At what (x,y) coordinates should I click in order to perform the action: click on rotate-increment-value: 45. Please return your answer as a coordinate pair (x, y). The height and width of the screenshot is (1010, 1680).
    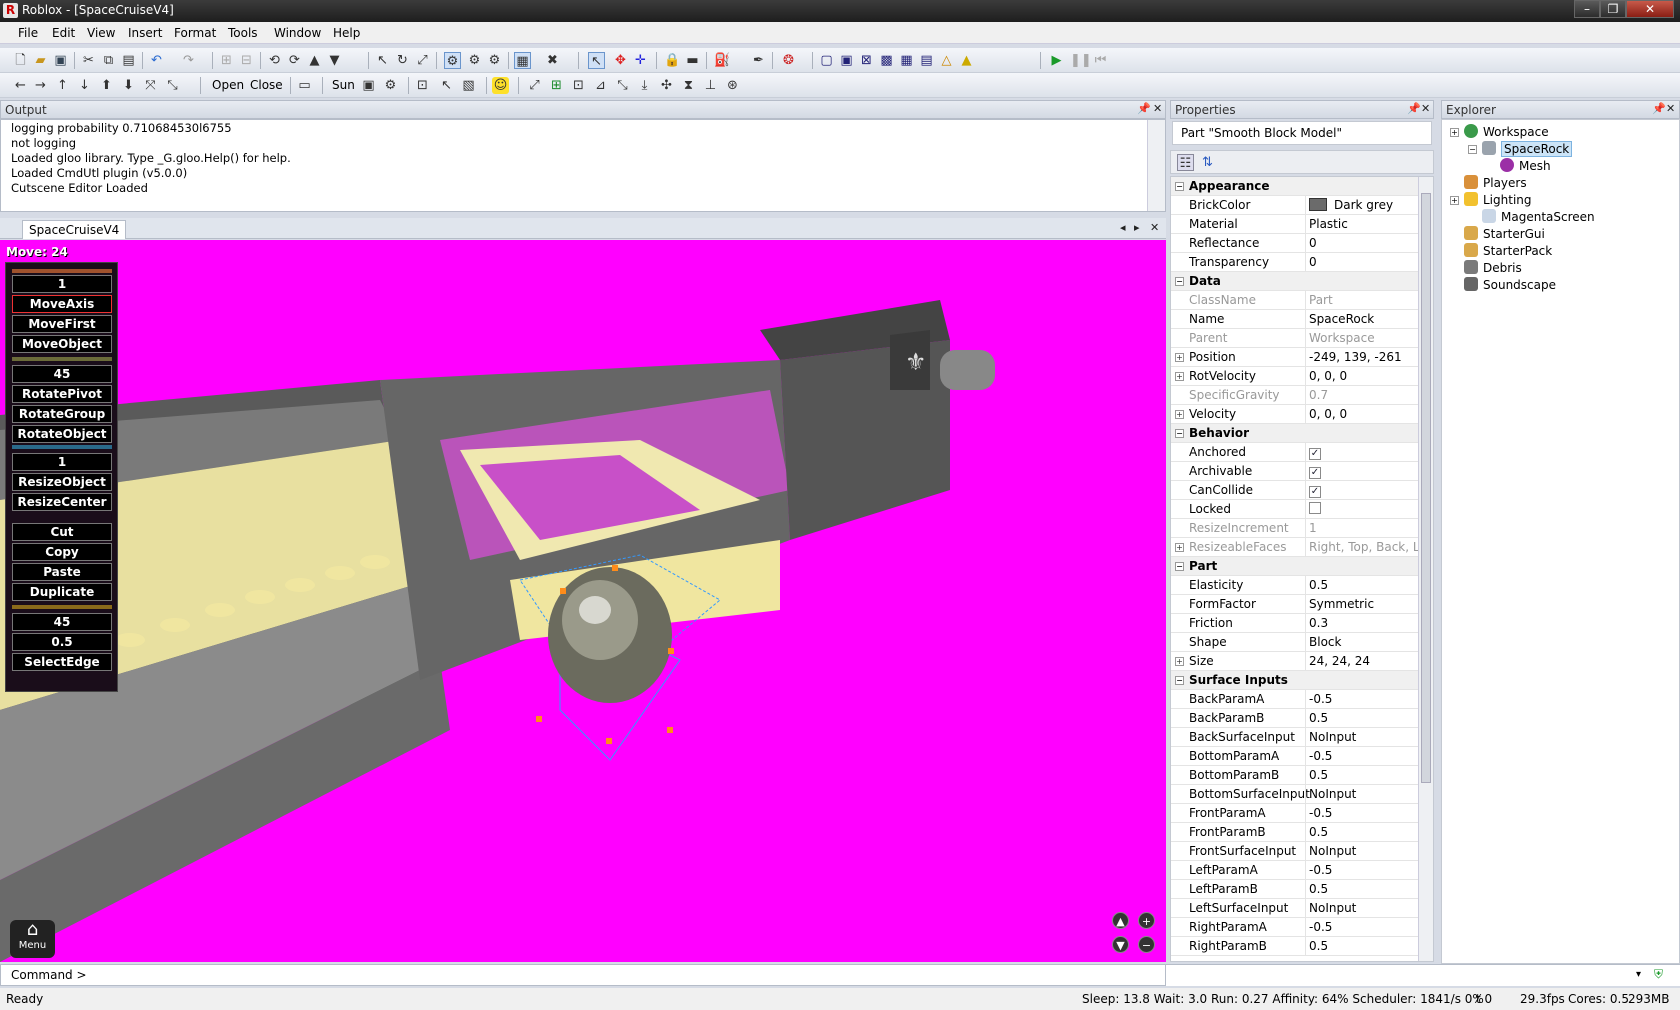
    Looking at the image, I should click on (62, 374).